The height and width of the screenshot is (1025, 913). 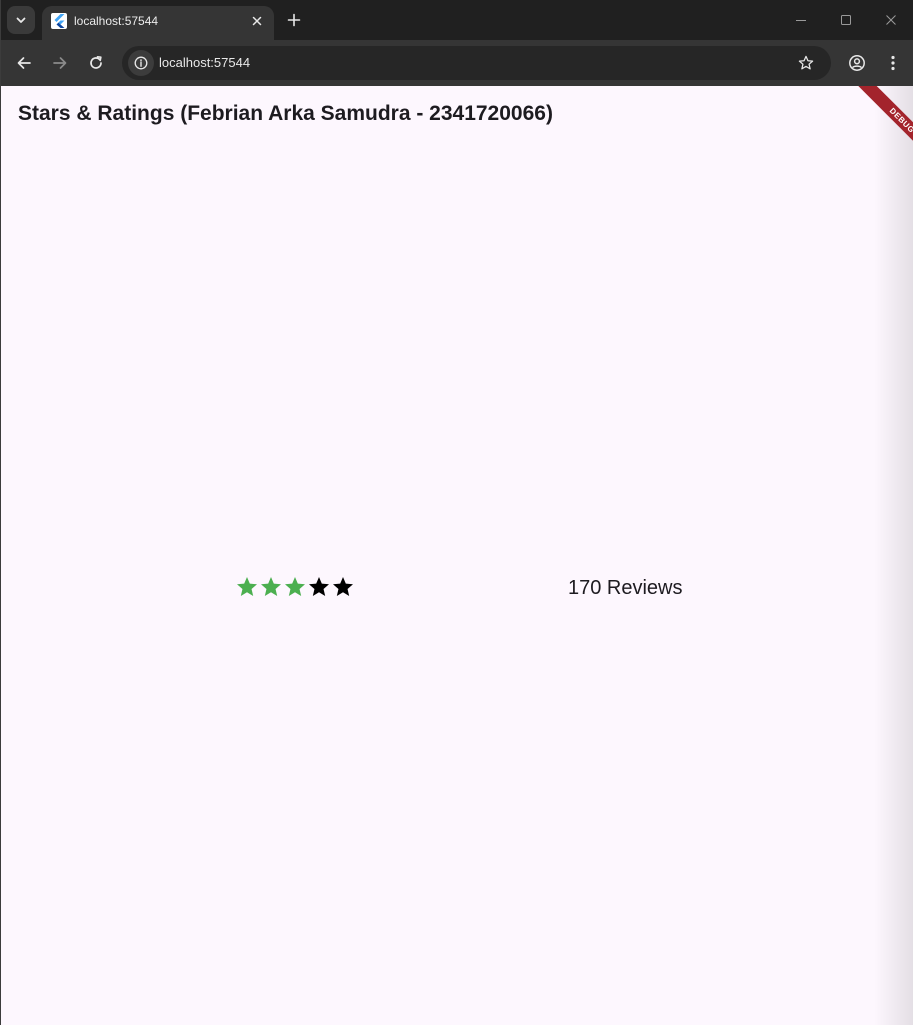 I want to click on tab-title: localhost:57544, so click(x=116, y=21).